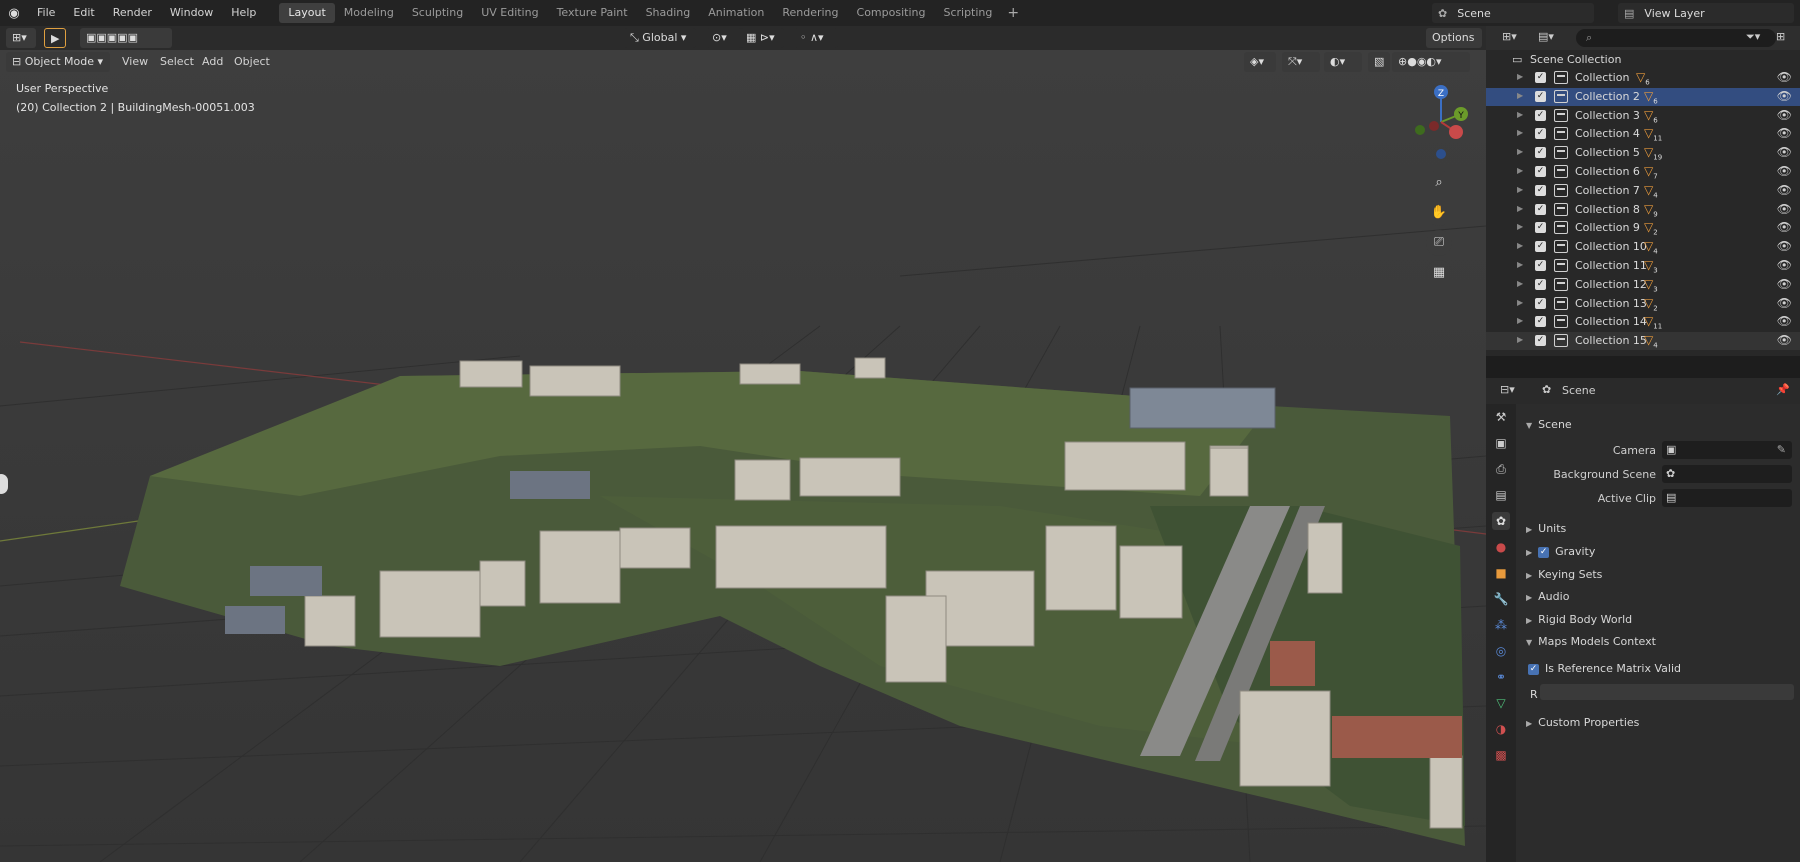 Image resolution: width=1800 pixels, height=862 pixels. What do you see at coordinates (1643, 247) in the screenshot?
I see `outliner-collection-row: ▶ ✓ Collection 10 ▽4 👁` at bounding box center [1643, 247].